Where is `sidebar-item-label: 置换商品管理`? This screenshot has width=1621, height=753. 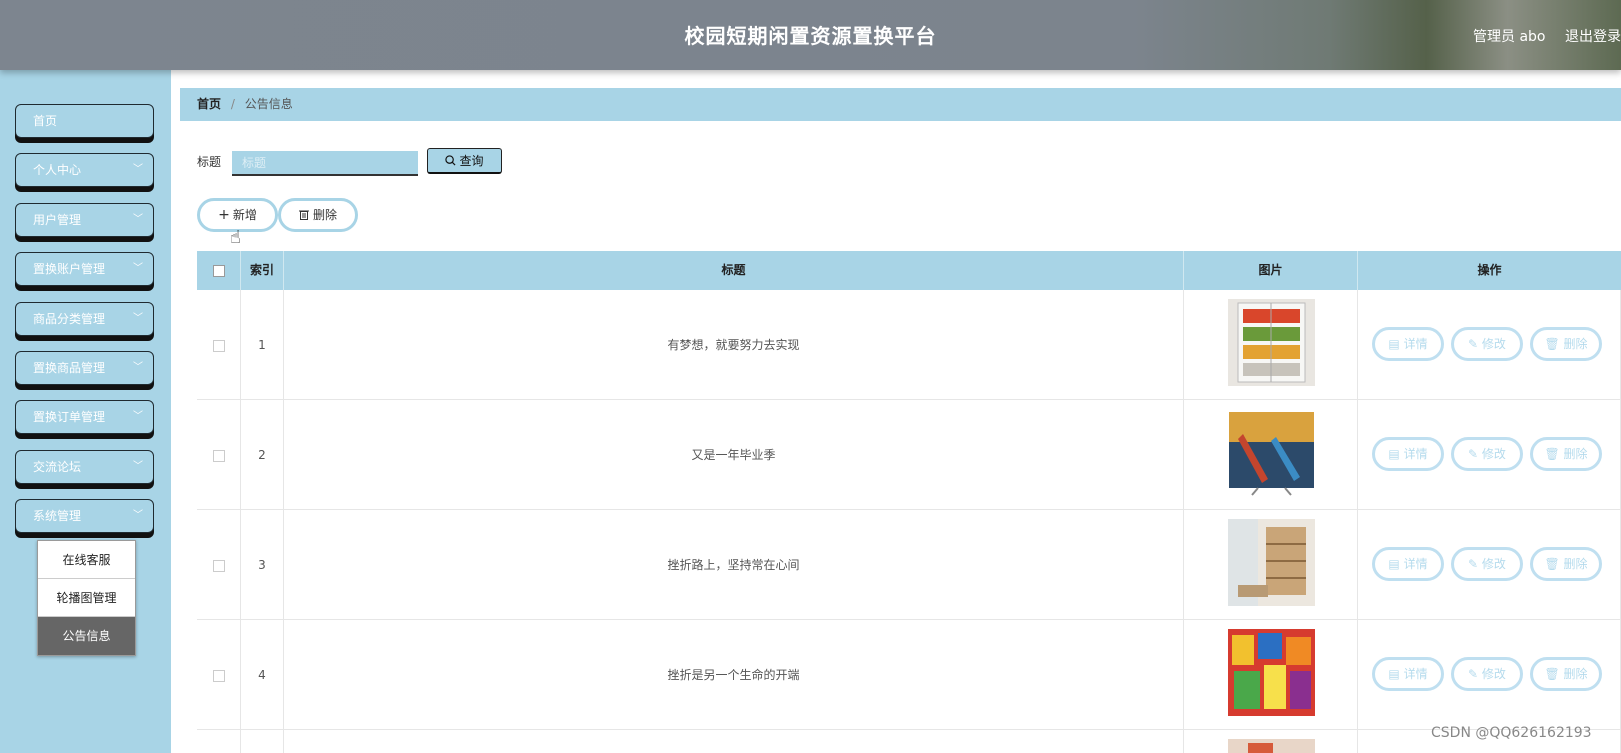 sidebar-item-label: 置换商品管理 is located at coordinates (69, 368).